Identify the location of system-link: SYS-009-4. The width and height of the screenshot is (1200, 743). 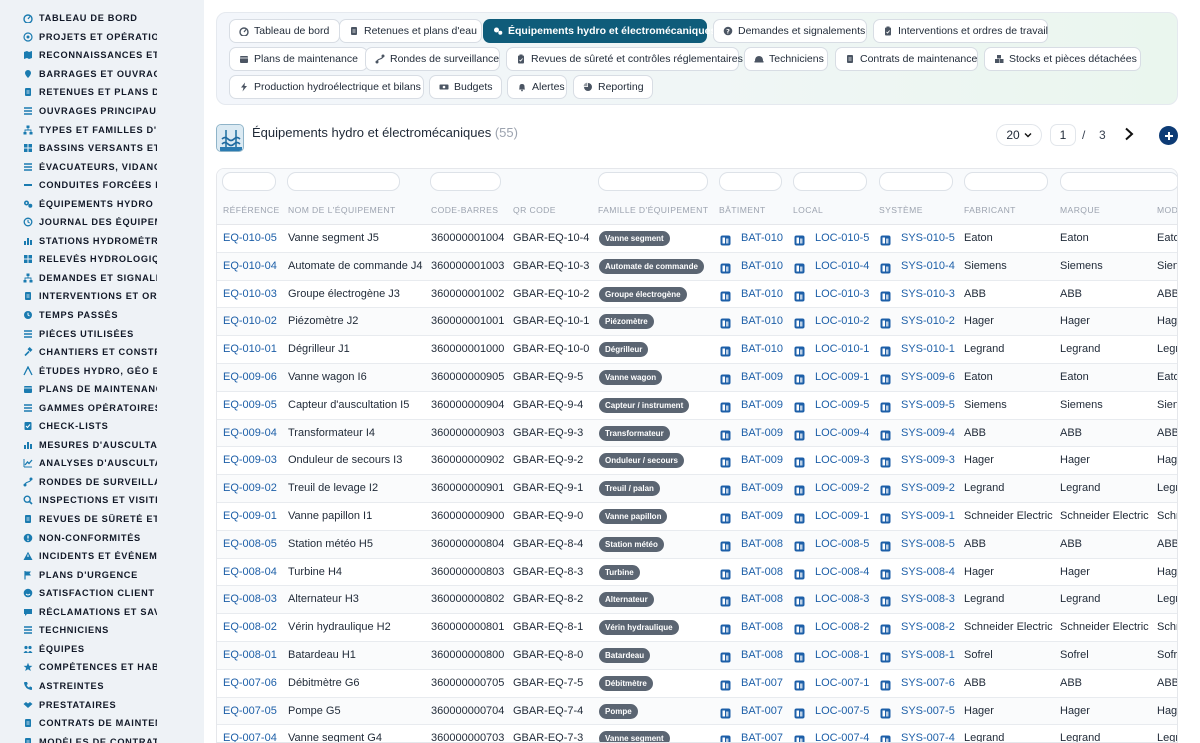
(928, 433).